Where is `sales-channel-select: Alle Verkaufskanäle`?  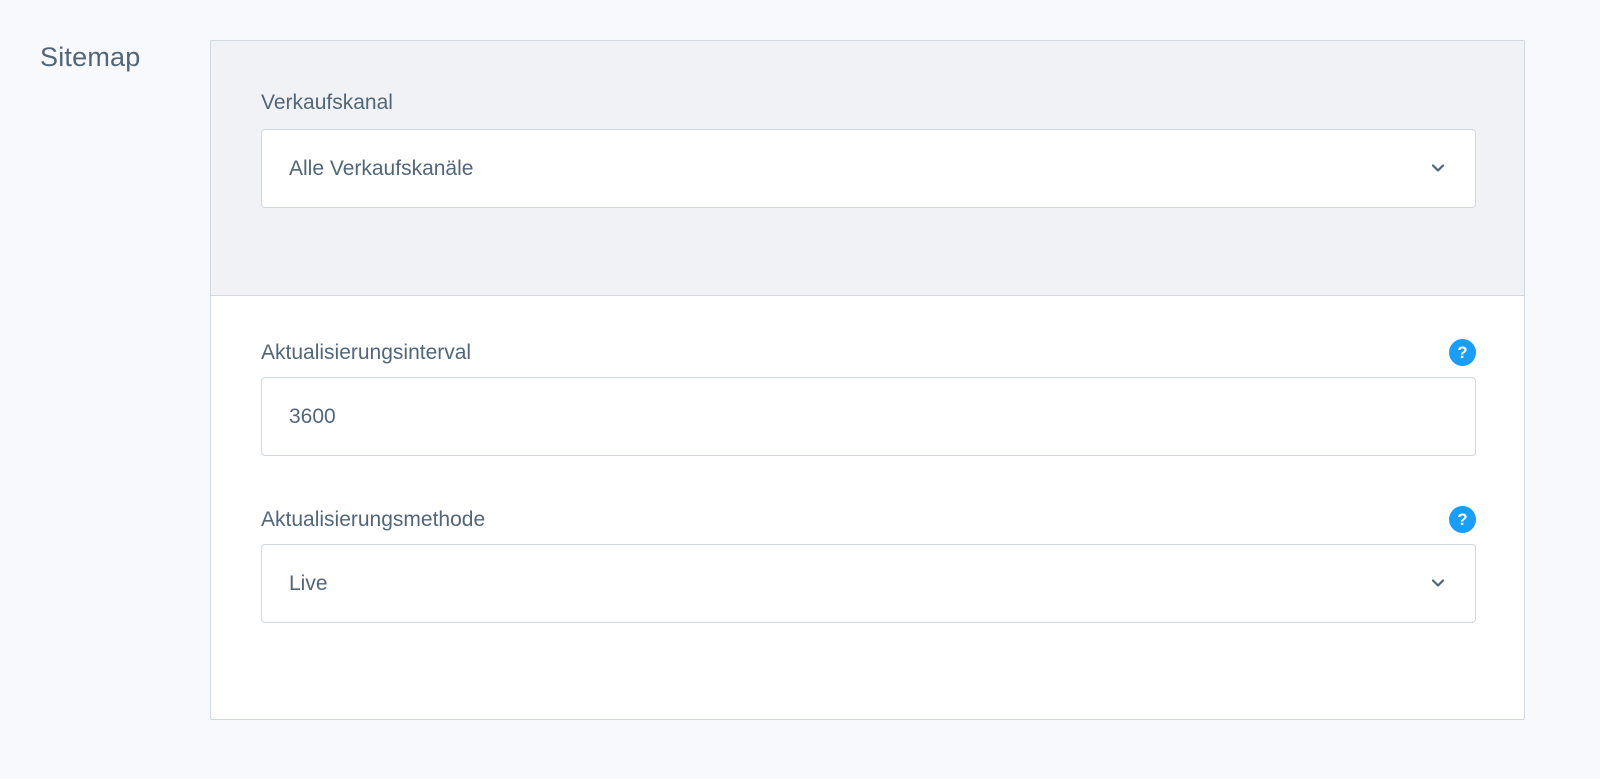 sales-channel-select: Alle Verkaufskanäle is located at coordinates (868, 168).